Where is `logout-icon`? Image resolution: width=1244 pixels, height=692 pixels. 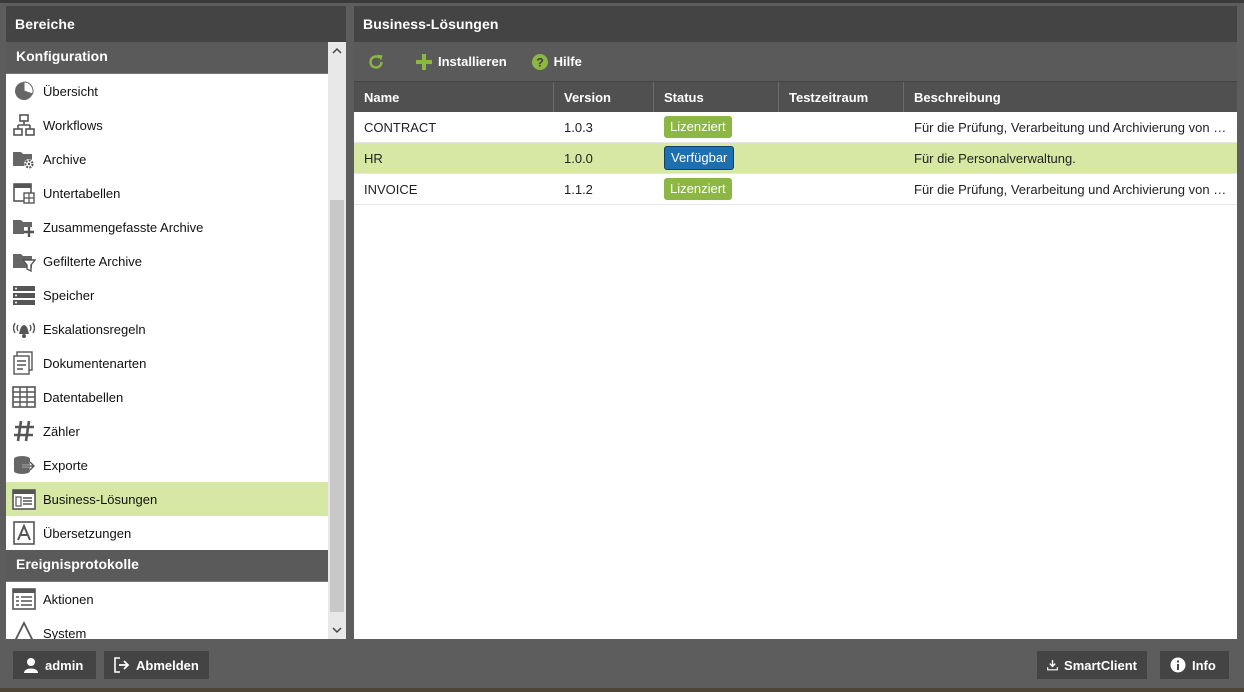
logout-icon is located at coordinates (122, 665).